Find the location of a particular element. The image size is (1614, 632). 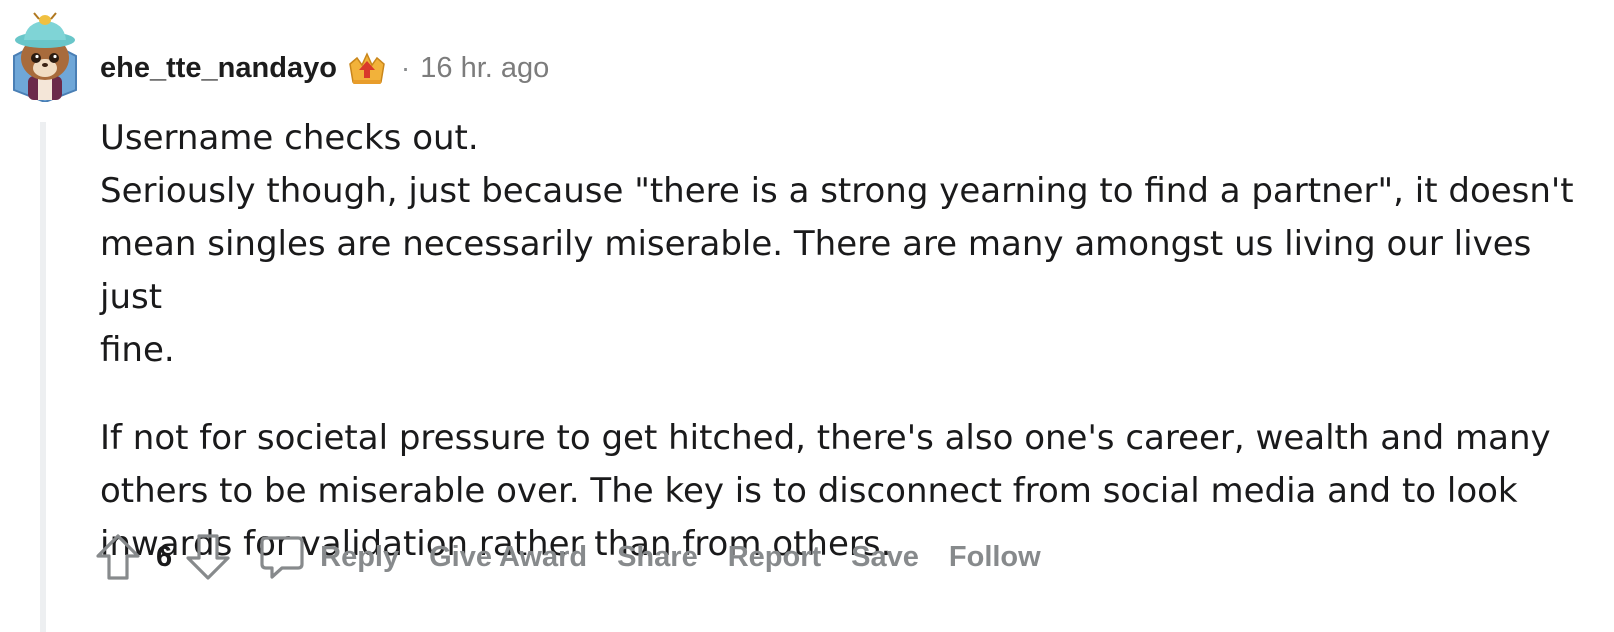

vote-score: 6 is located at coordinates (164, 556).